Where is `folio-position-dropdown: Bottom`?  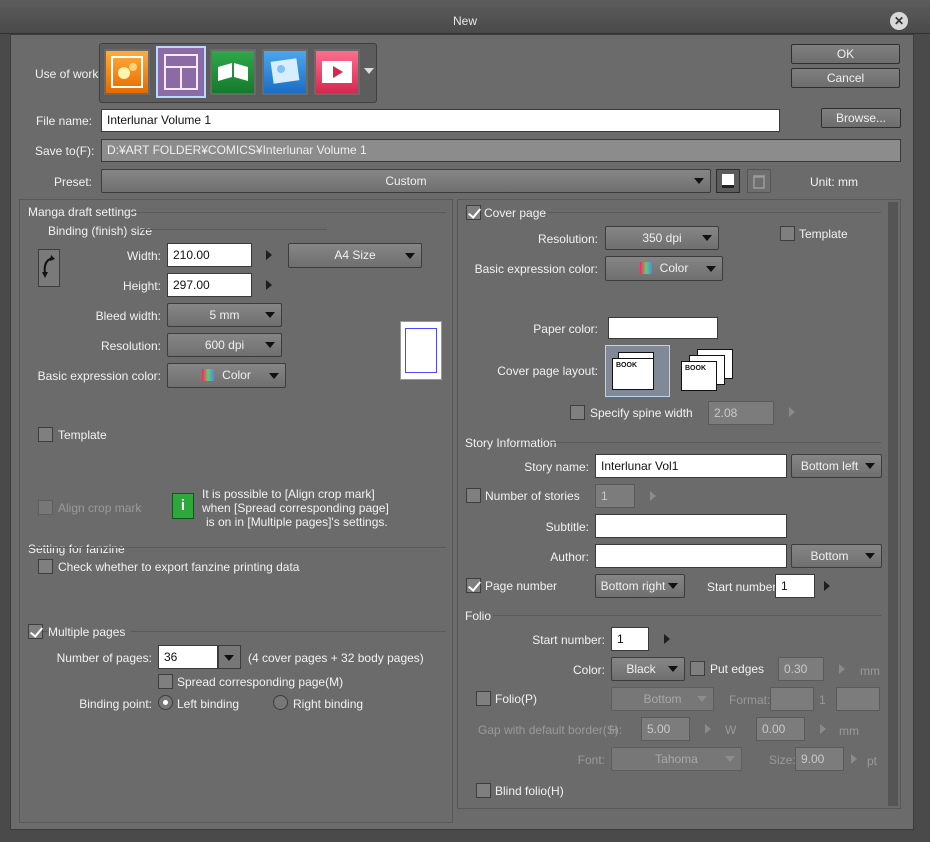
folio-position-dropdown: Bottom is located at coordinates (662, 699).